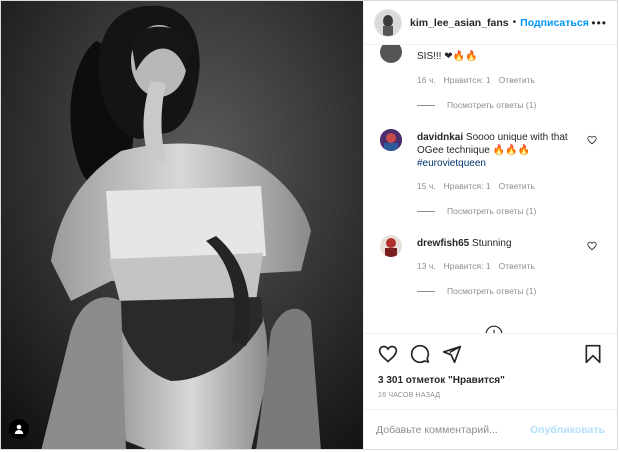  What do you see at coordinates (567, 430) in the screenshot?
I see `publish-button: Опубликовать` at bounding box center [567, 430].